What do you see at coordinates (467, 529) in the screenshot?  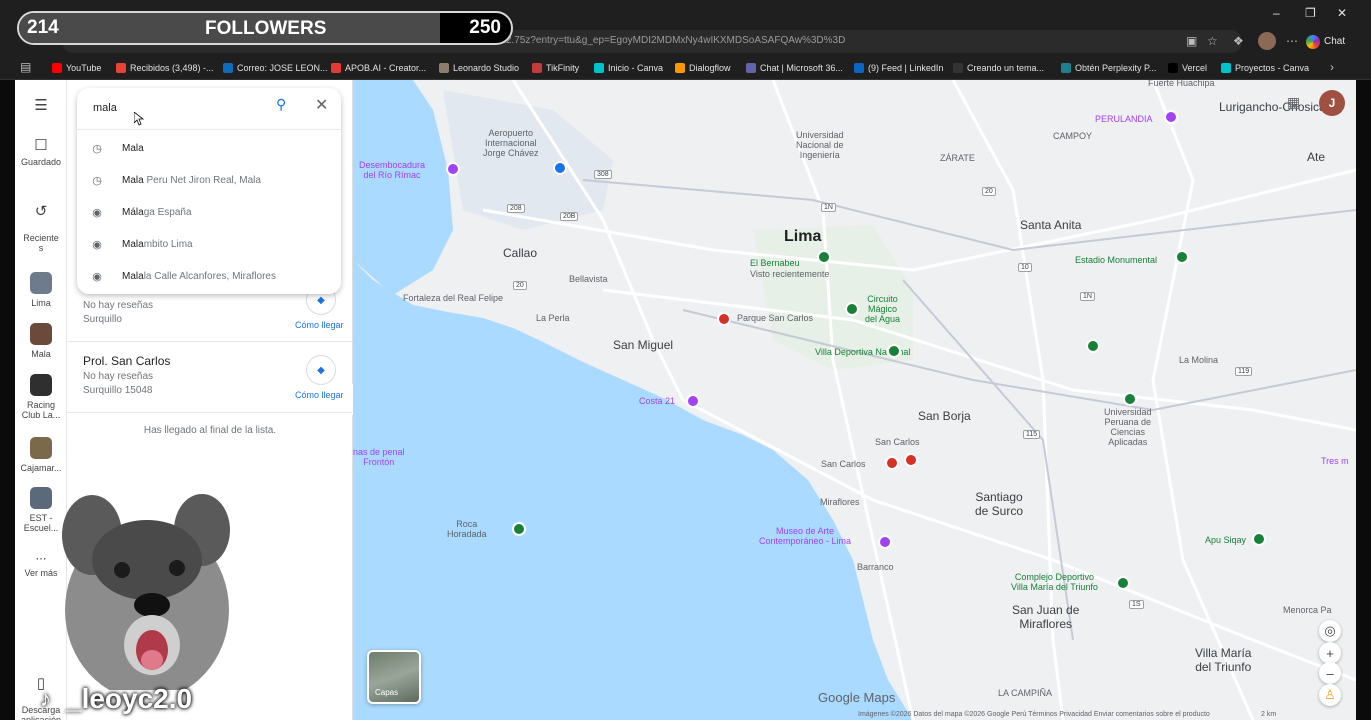 I see `map-label-roca: Roca Horadada` at bounding box center [467, 529].